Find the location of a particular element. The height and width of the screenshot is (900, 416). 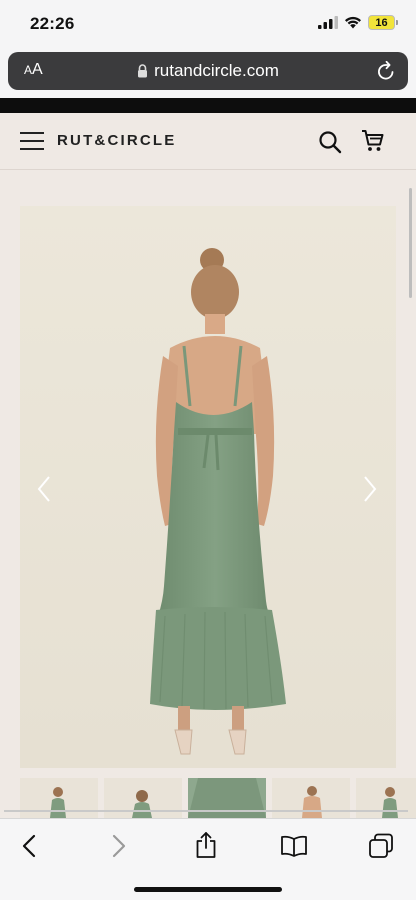

home-indicator is located at coordinates (208, 889).